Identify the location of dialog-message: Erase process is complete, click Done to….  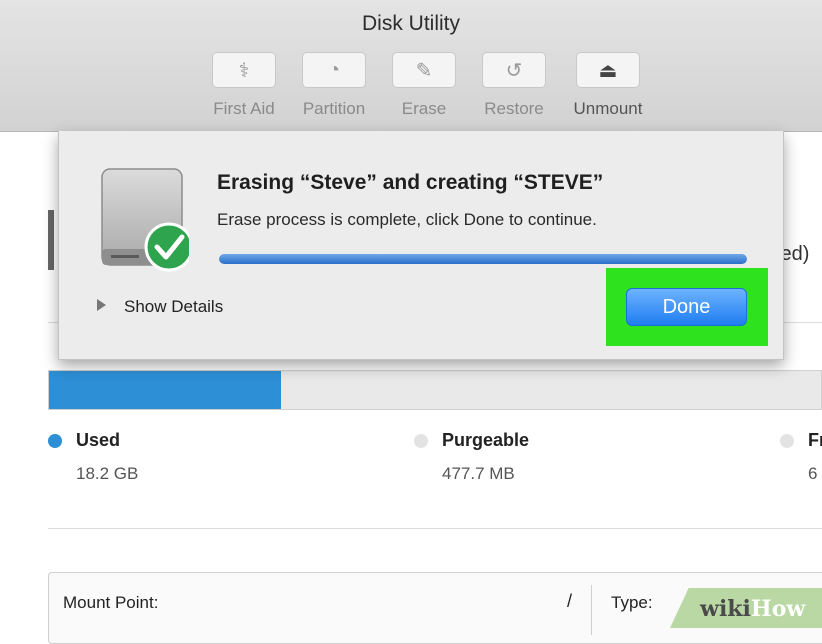
(407, 219).